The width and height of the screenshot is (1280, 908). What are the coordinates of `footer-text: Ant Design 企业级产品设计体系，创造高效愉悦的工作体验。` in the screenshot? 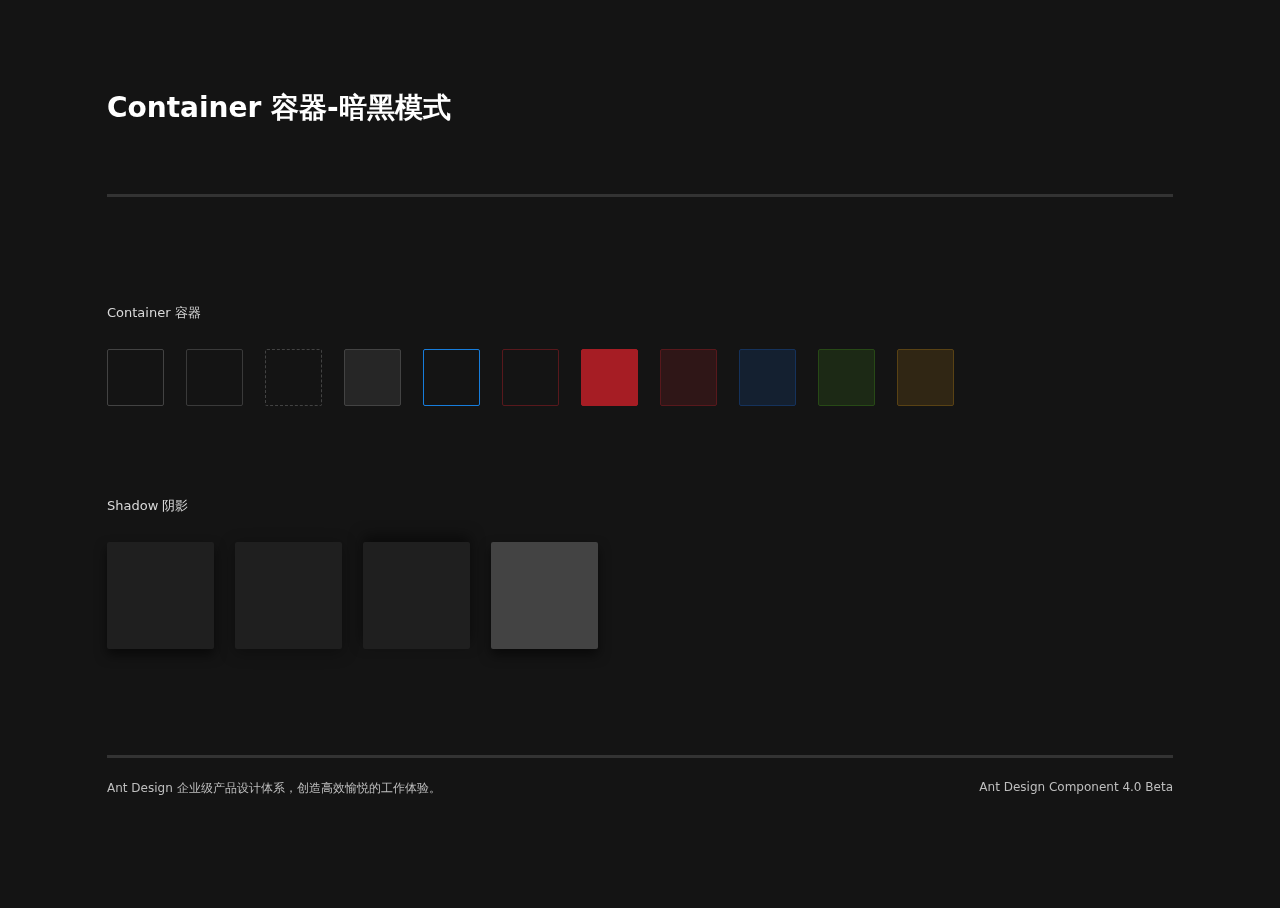 It's located at (274, 788).